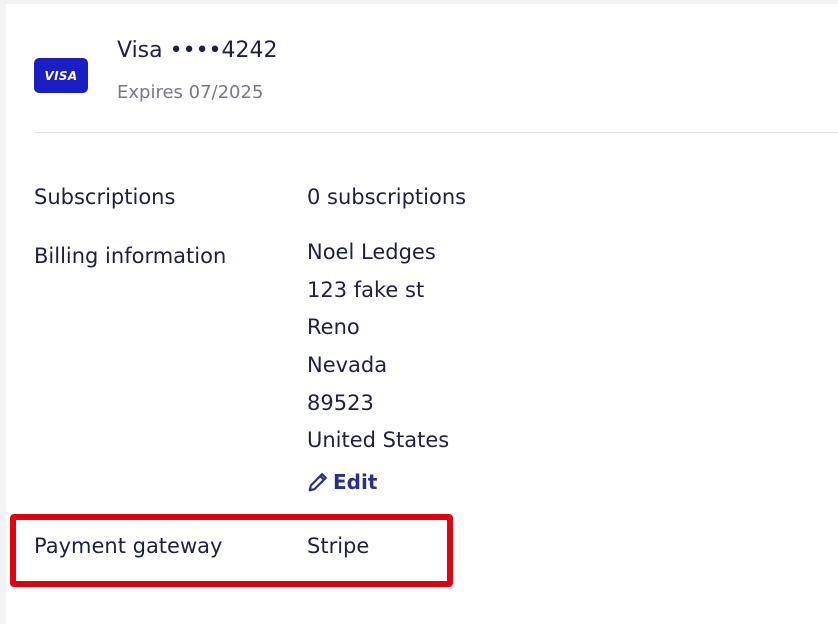 The image size is (838, 624). What do you see at coordinates (436, 132) in the screenshot?
I see `divider` at bounding box center [436, 132].